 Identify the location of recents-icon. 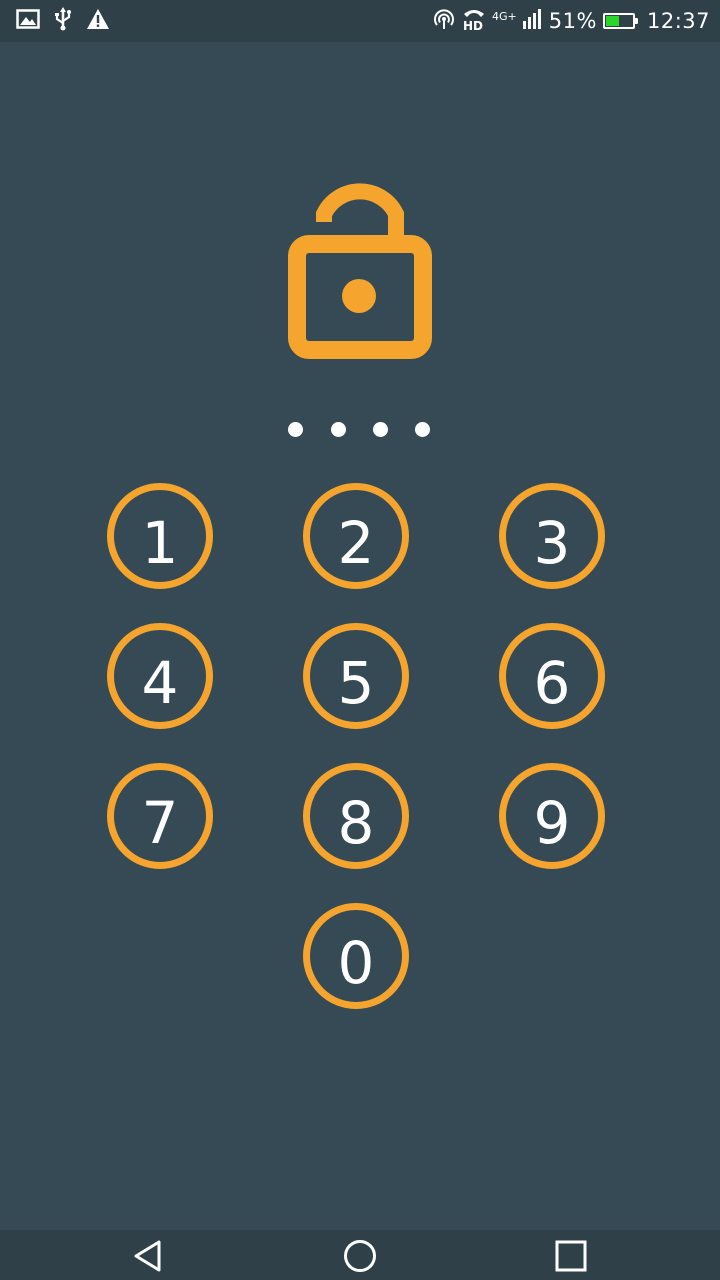
(571, 1256).